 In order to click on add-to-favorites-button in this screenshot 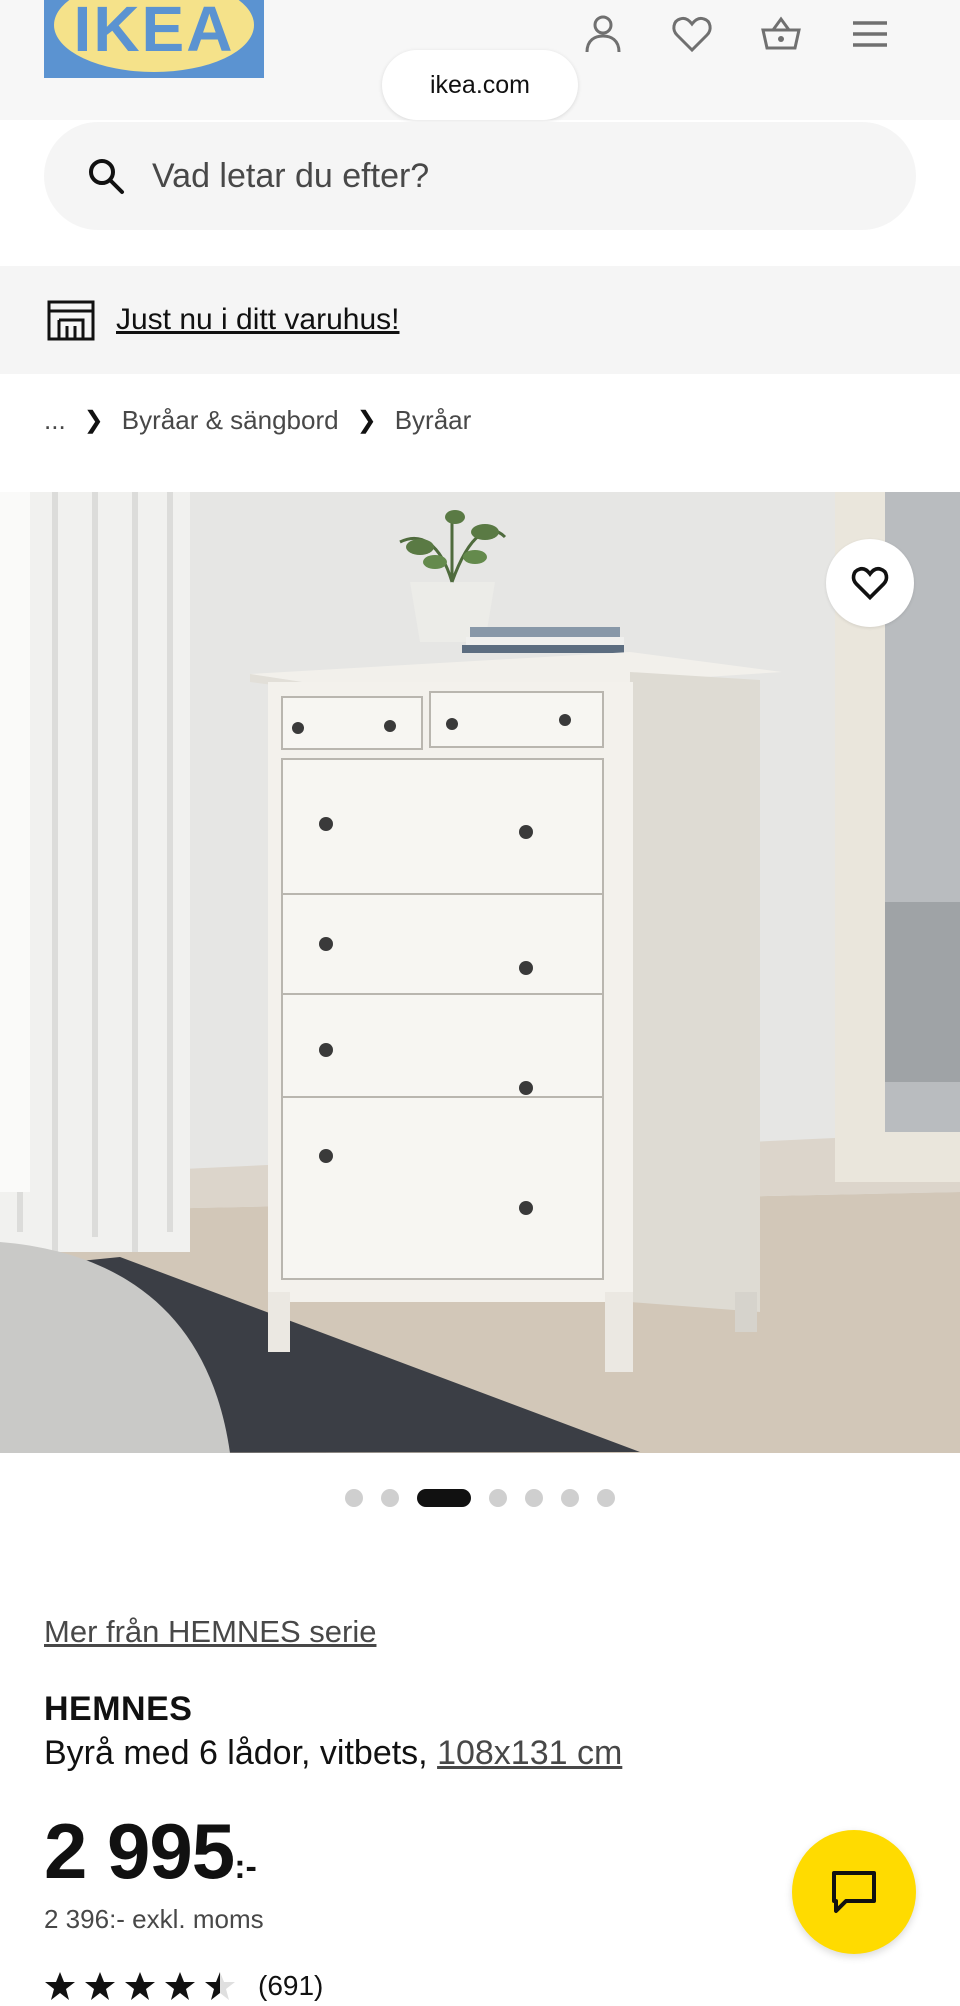, I will do `click(870, 583)`.